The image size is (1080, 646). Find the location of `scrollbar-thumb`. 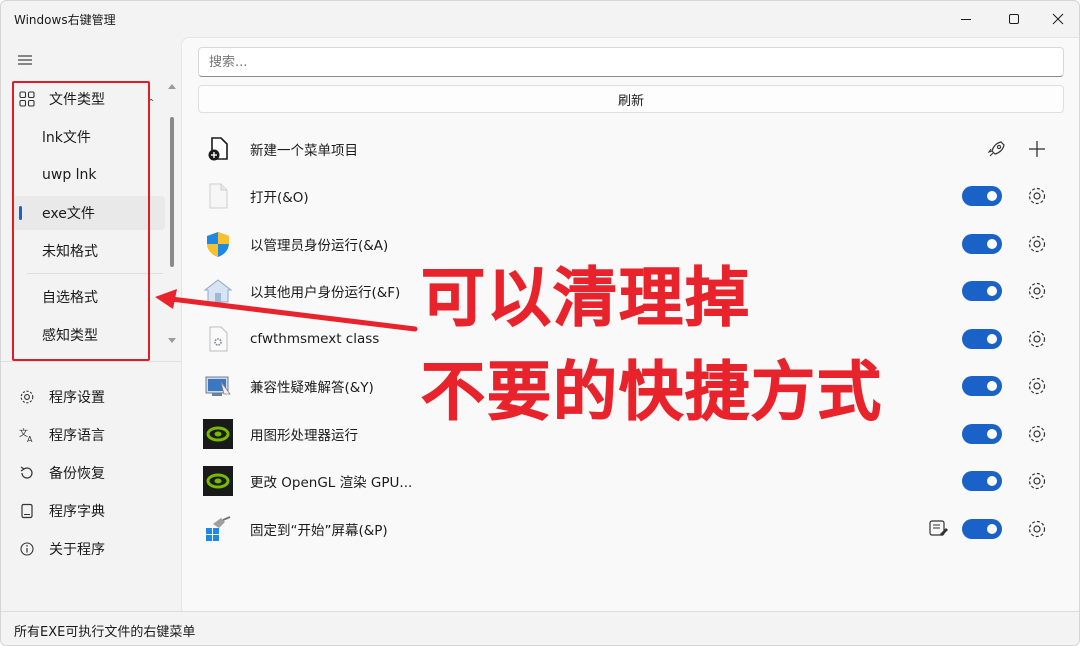

scrollbar-thumb is located at coordinates (172, 192).